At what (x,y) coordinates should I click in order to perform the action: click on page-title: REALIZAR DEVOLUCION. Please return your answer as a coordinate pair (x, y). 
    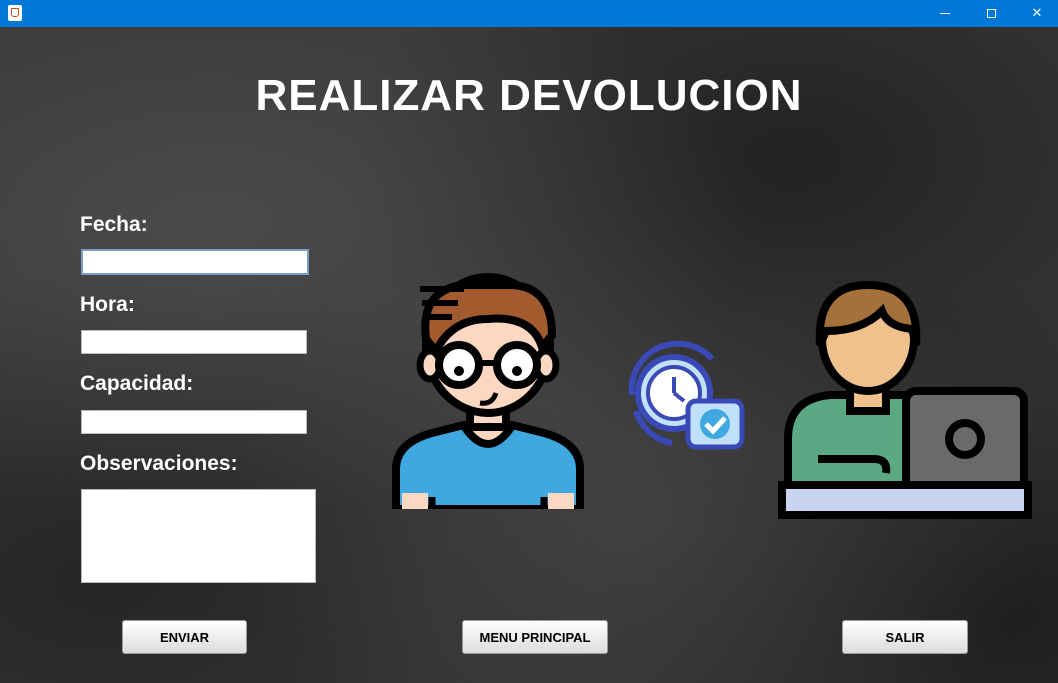
    Looking at the image, I should click on (529, 95).